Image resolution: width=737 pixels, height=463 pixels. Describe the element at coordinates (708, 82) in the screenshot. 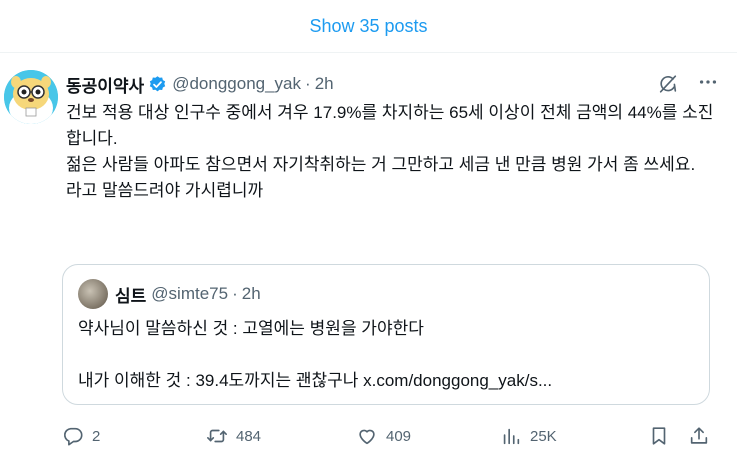

I see `more-icon` at that location.